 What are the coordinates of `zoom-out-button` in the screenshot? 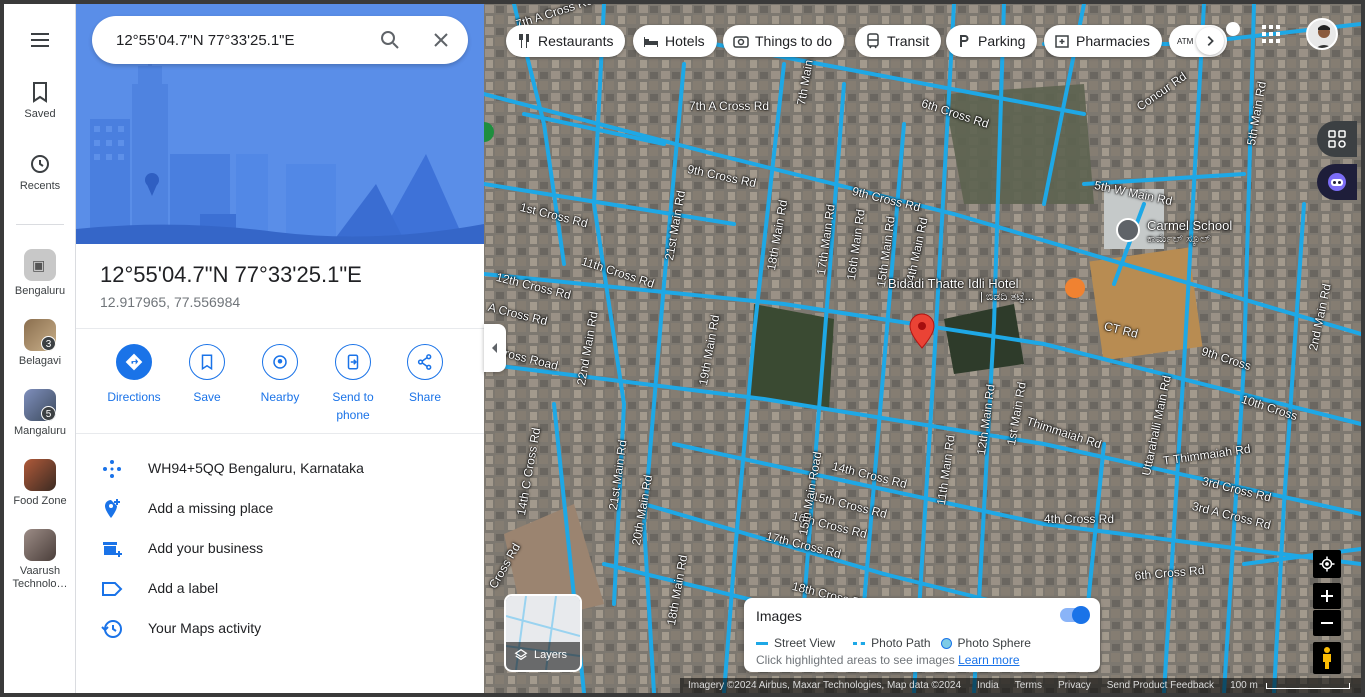 It's located at (1327, 623).